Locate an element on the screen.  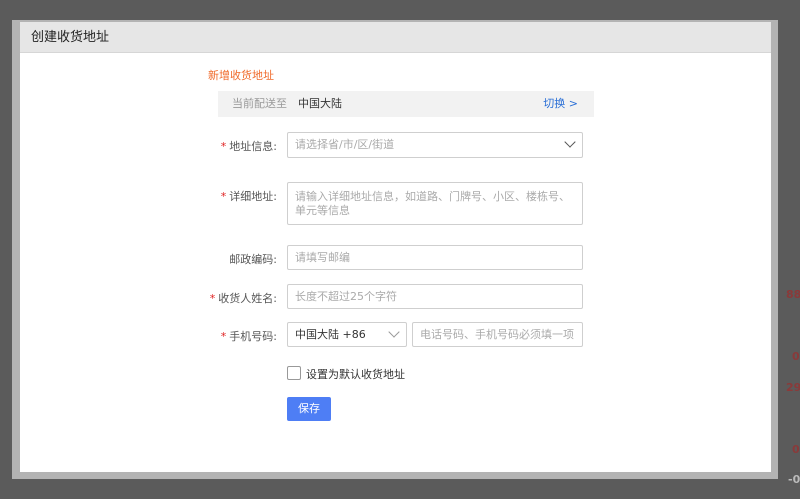
phone-number-input: 电话号码、手机号码必须填一项 is located at coordinates (497, 334).